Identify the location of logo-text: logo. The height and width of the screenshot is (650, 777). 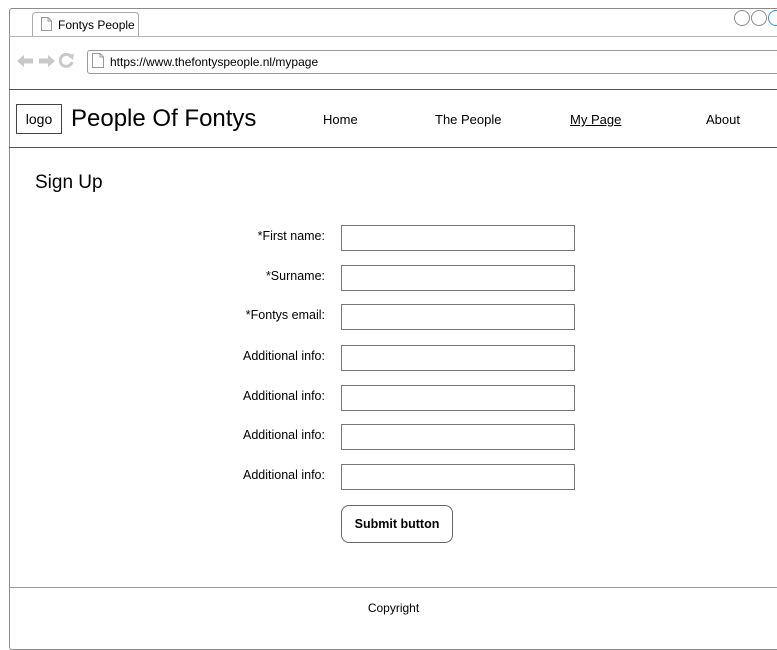
(39, 119).